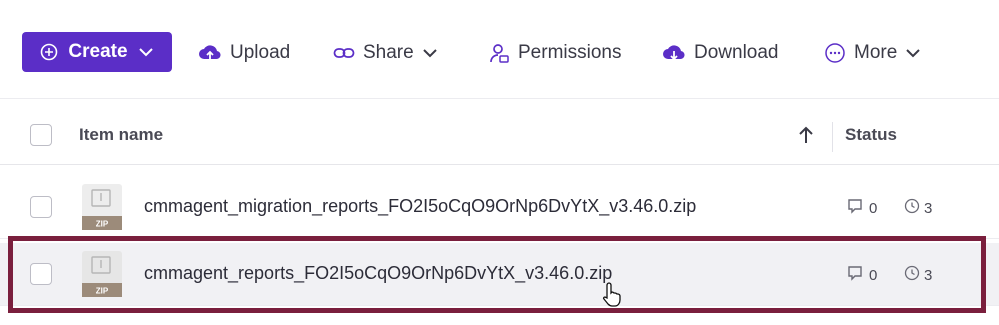 This screenshot has width=999, height=325. Describe the element at coordinates (835, 53) in the screenshot. I see `more-dots-icon` at that location.